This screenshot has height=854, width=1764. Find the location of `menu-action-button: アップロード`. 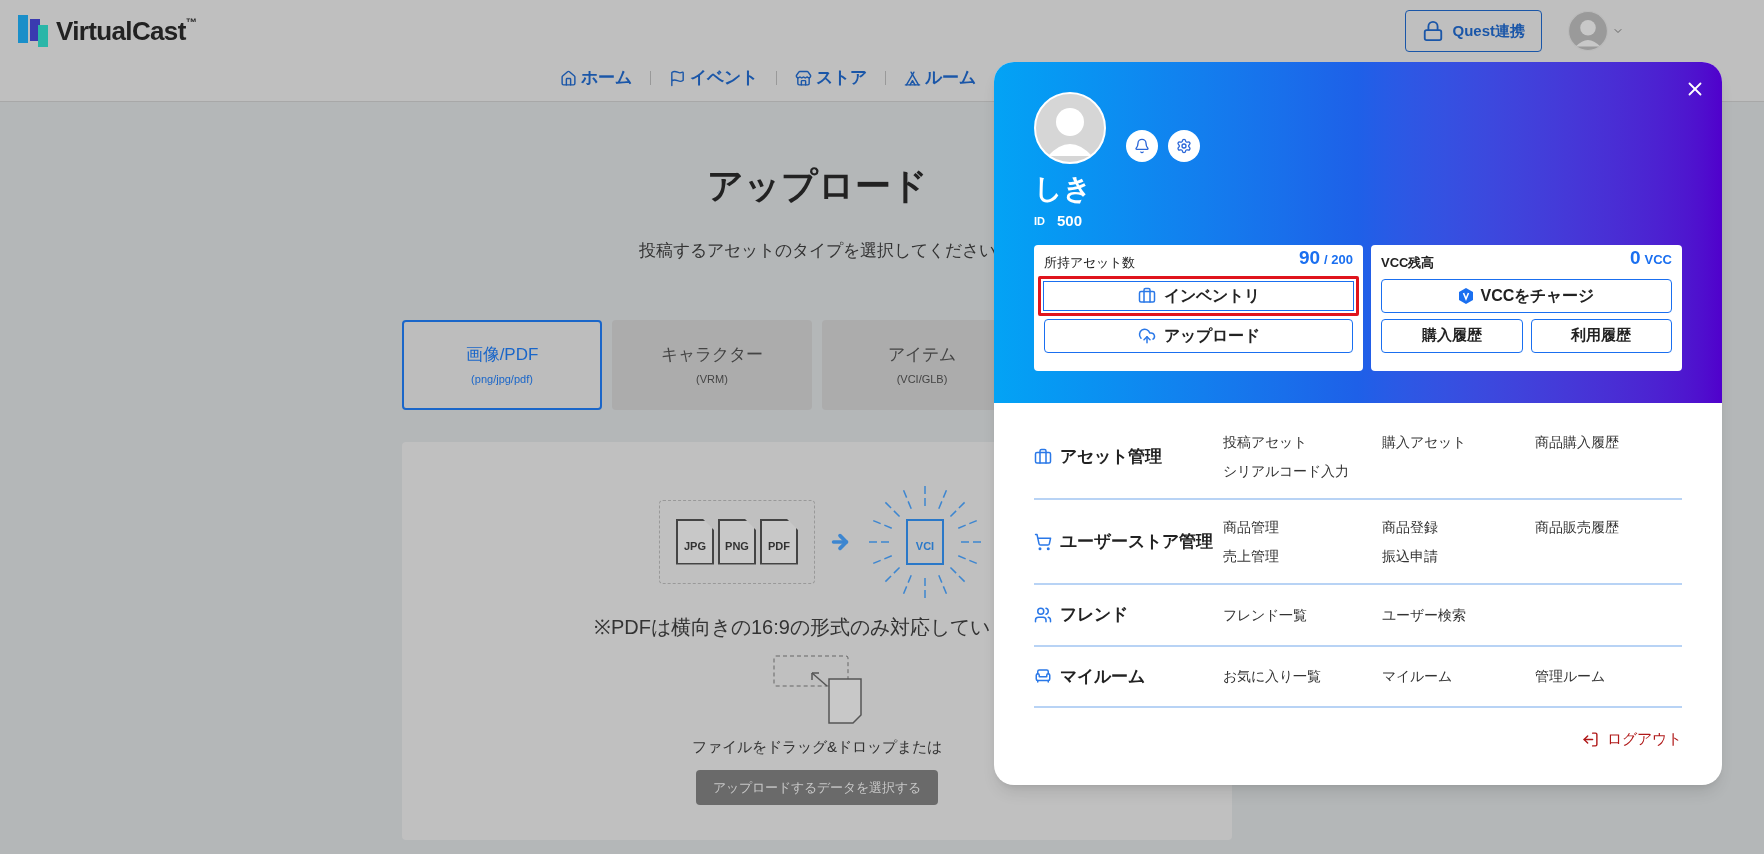

menu-action-button: アップロード is located at coordinates (1198, 335).